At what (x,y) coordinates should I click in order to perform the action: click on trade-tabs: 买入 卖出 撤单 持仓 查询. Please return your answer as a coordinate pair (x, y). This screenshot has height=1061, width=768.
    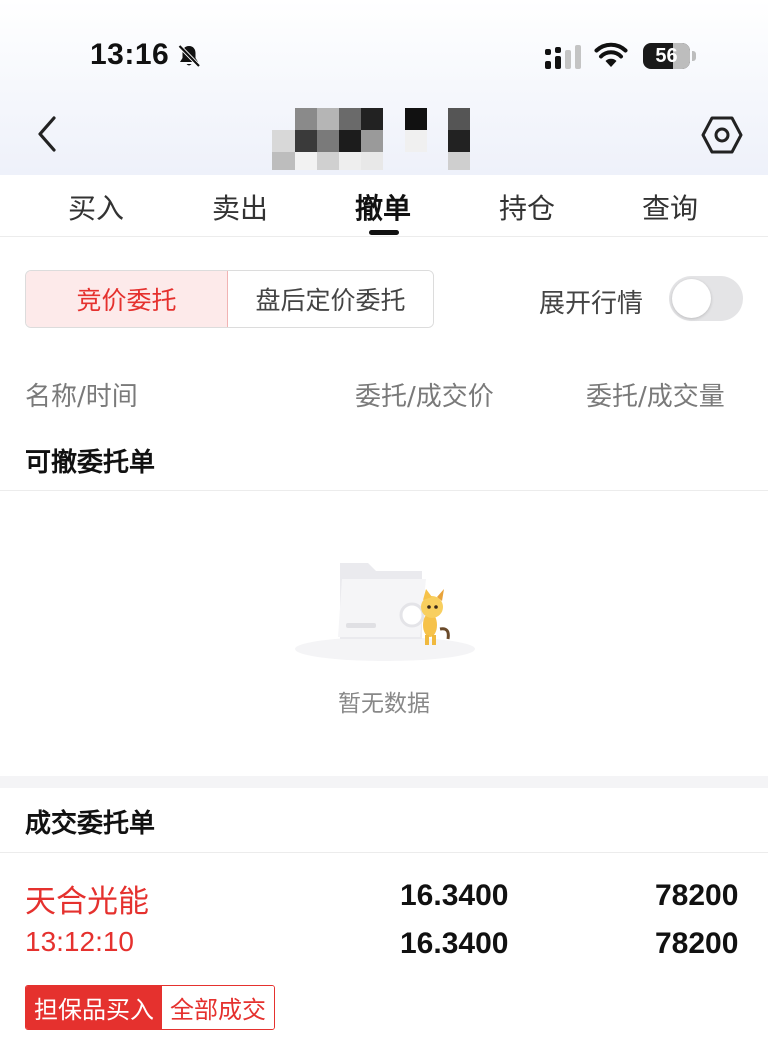
    Looking at the image, I should click on (384, 206).